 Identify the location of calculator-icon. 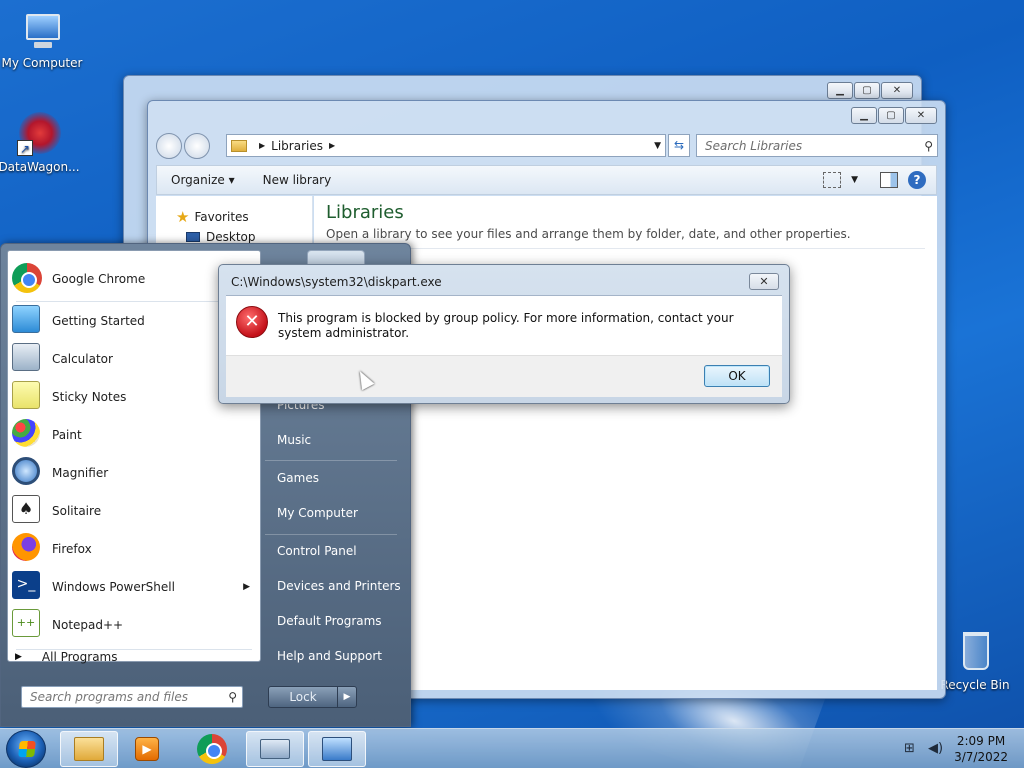
(28, 359).